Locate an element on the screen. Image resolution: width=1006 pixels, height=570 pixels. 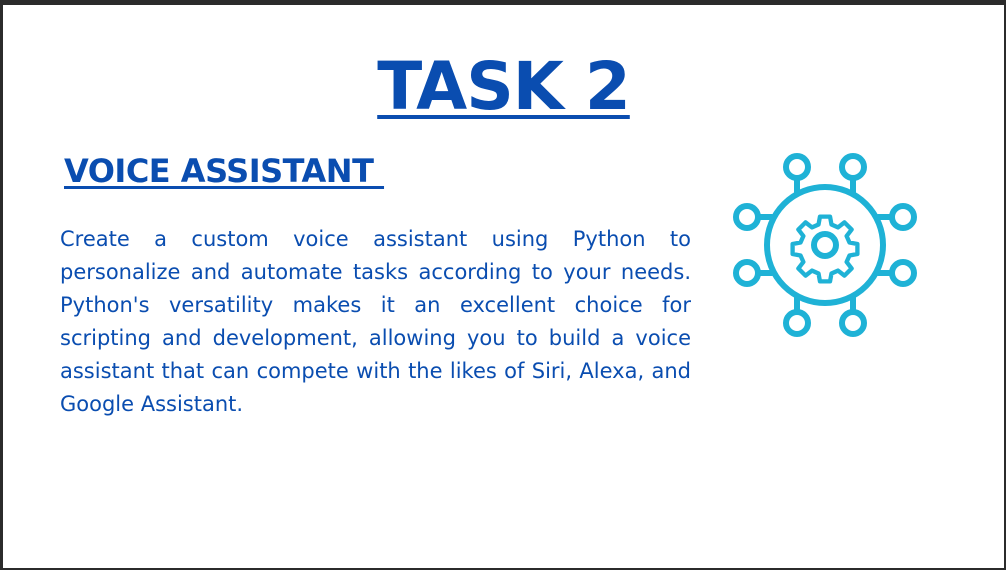
slide-title: TASK 2 is located at coordinates (503, 87).